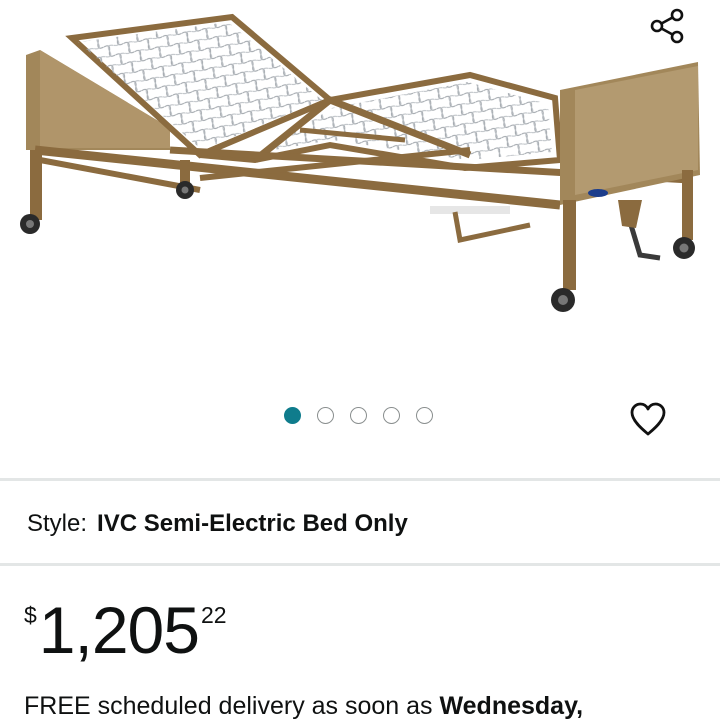  I want to click on price: $ 1,205 22, so click(125, 630).